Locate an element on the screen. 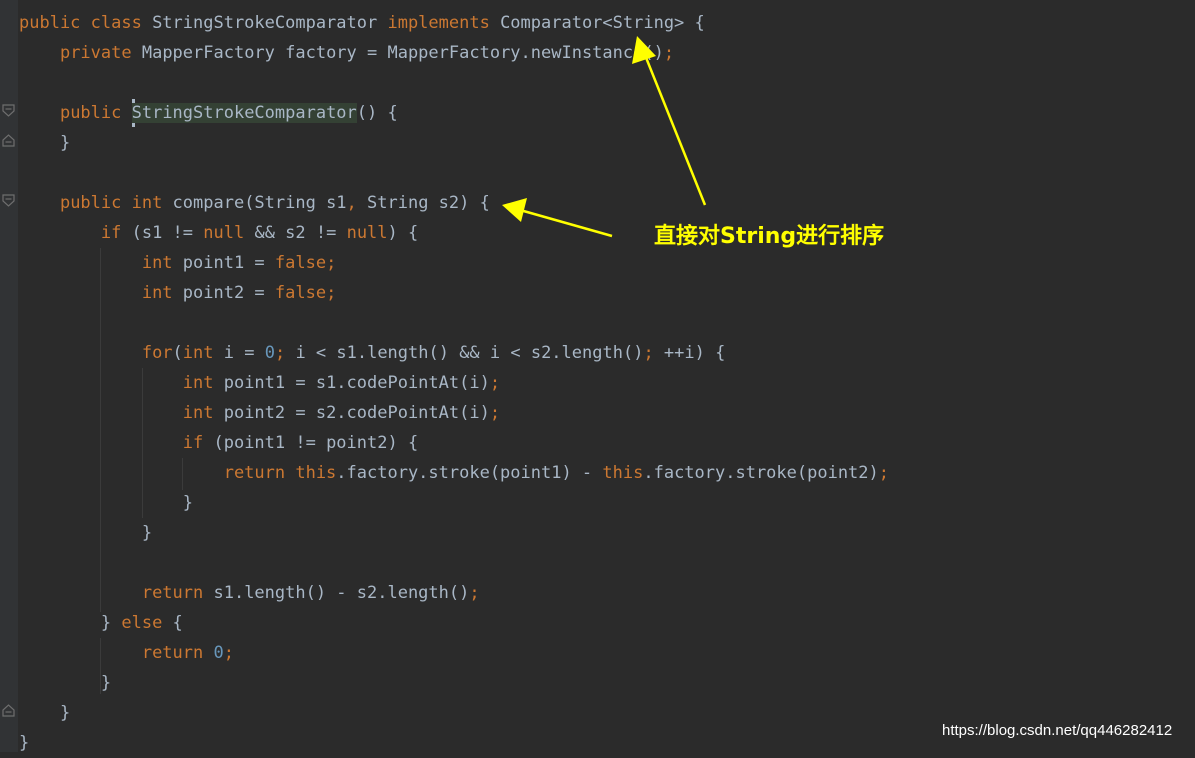  code-token: point1 = s1.codePointAt(i) is located at coordinates (356, 383).